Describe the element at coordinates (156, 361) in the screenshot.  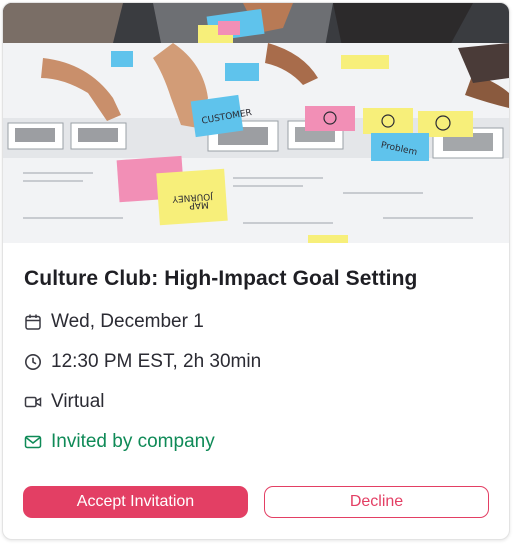
I see `event-time: 12:30 PM EST, 2h 30min` at that location.